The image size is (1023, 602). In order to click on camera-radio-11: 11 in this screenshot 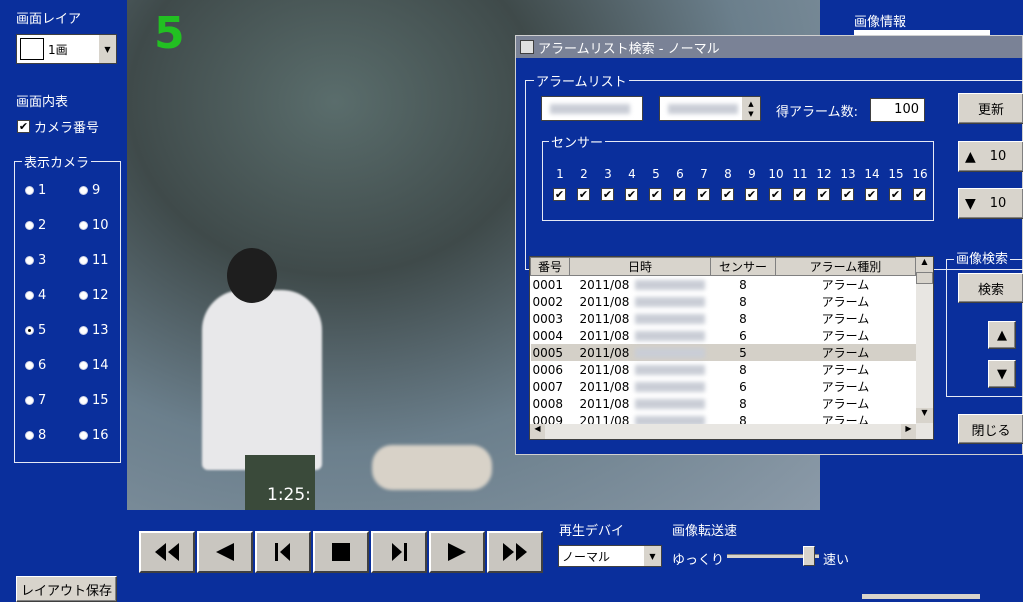, I will do `click(94, 260)`.